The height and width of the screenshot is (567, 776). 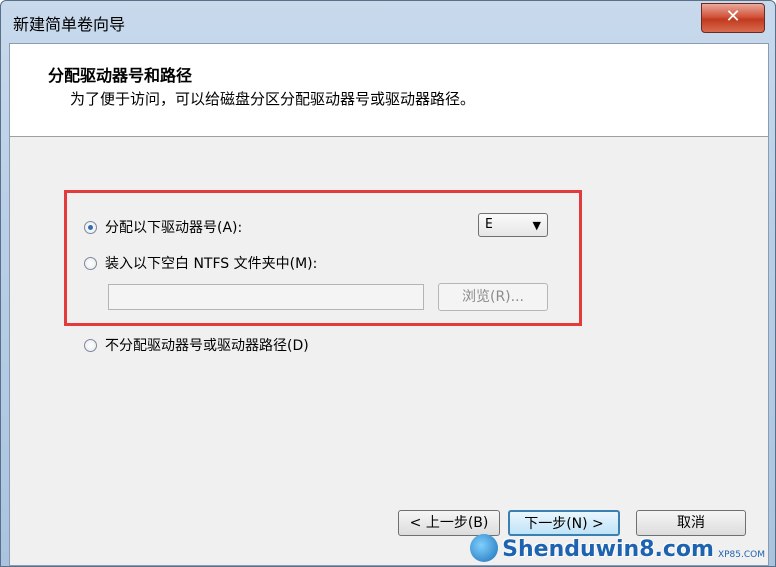 I want to click on watermark-logo-icon, so click(x=484, y=548).